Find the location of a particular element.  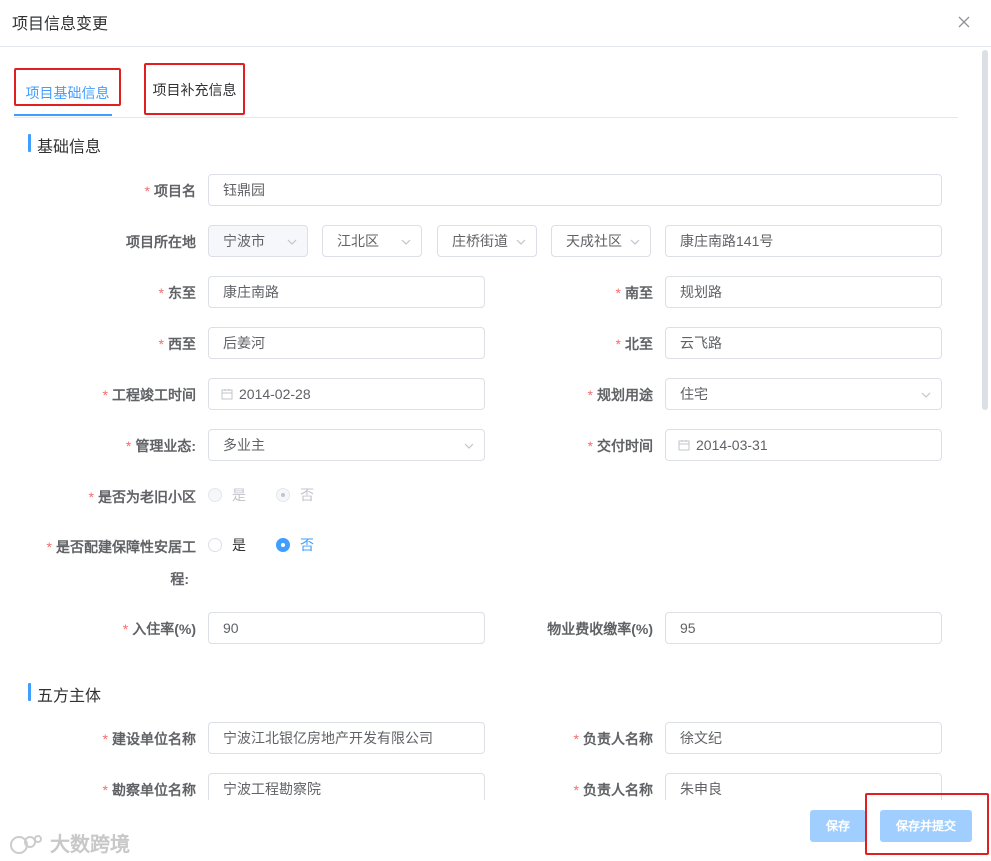

district-select: 江北区 is located at coordinates (372, 241).